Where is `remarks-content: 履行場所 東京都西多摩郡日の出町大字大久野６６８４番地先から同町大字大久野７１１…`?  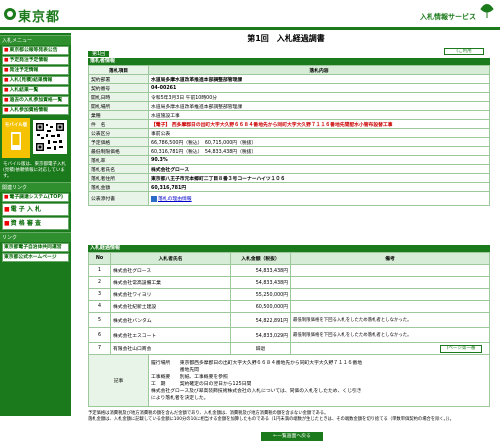
remarks-content: 履行場所 東京都西多摩郡日の出町大字大久野６６８４番地先から同町大字大久野７１１… is located at coordinates (319, 380).